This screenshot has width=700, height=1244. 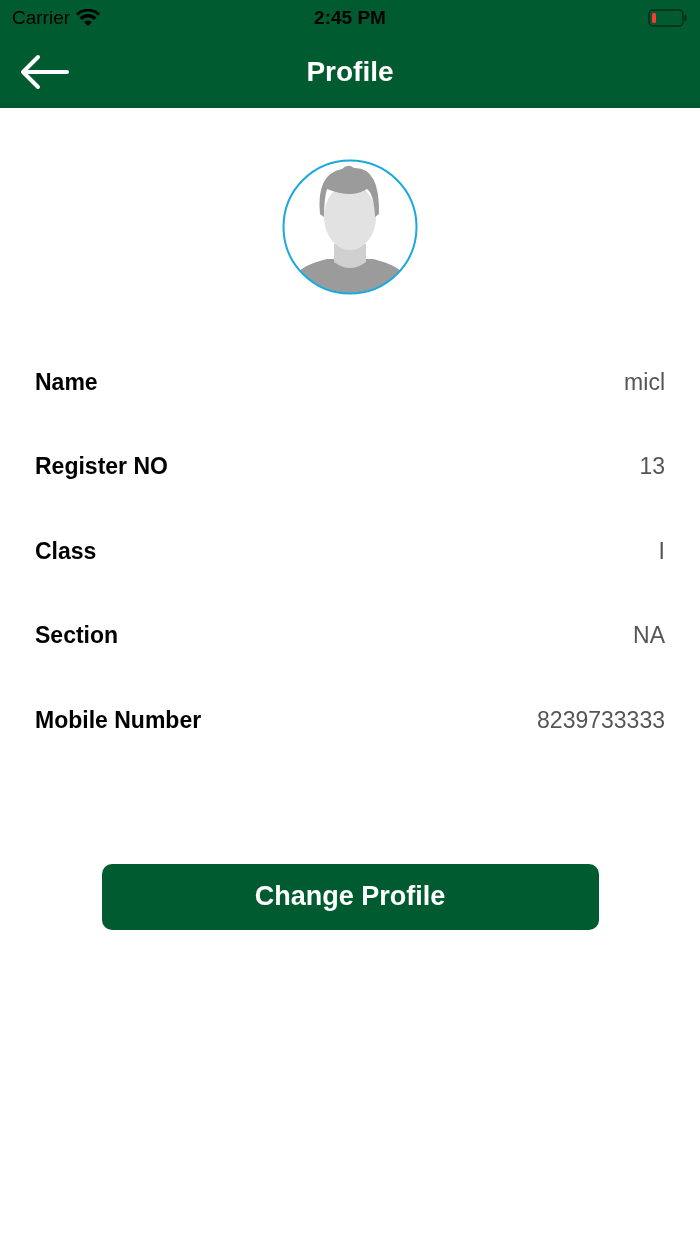 I want to click on field-label: Register NO, so click(x=101, y=467).